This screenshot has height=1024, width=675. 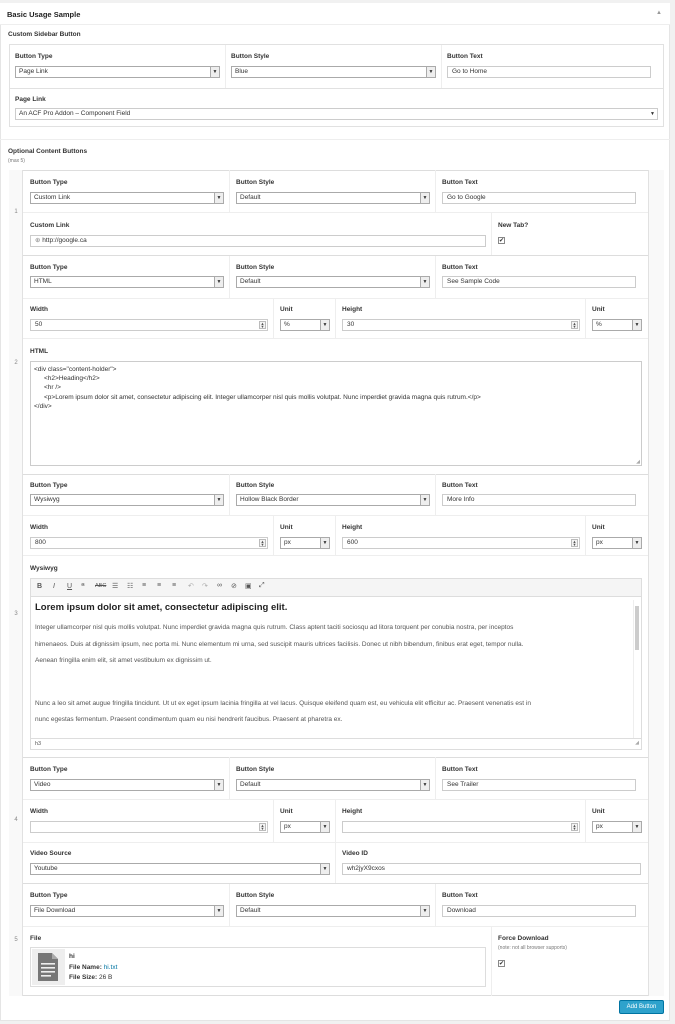 I want to click on row5-text-input: Download, so click(x=539, y=911).